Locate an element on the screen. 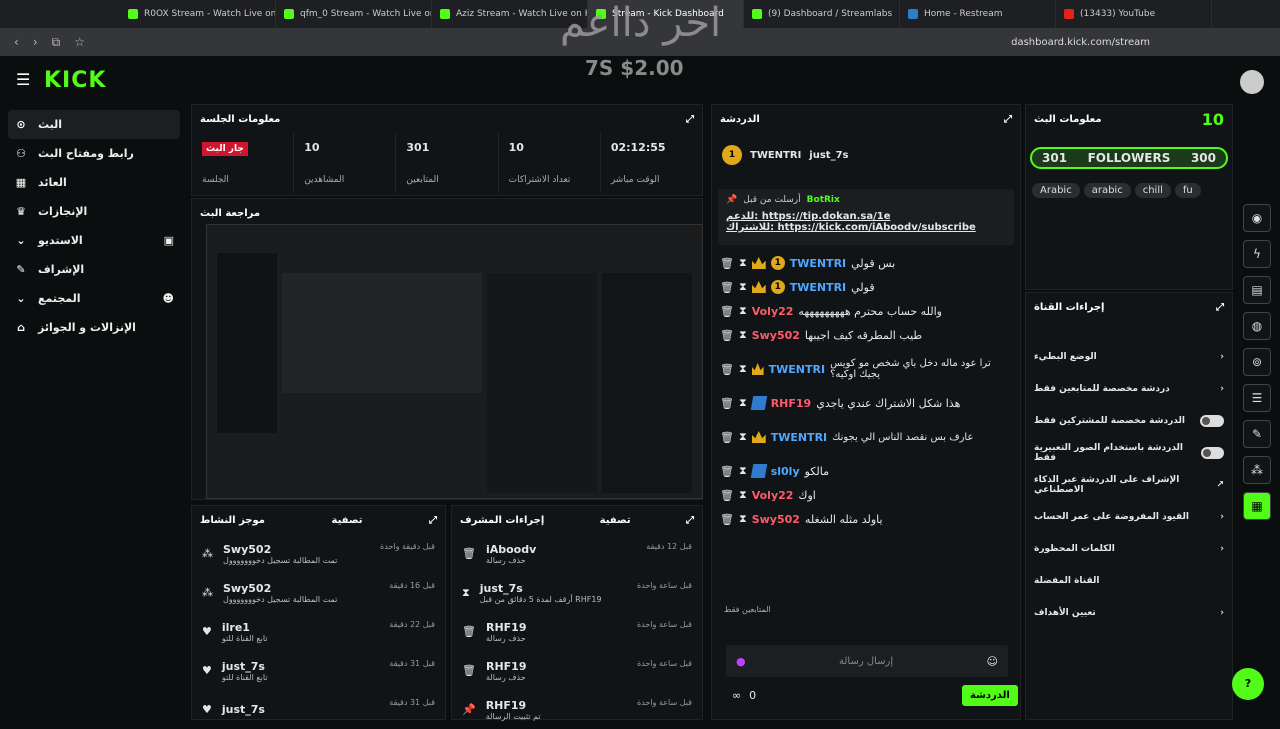 This screenshot has width=1280, height=729. sidebar-item-label: العائد is located at coordinates (52, 182).